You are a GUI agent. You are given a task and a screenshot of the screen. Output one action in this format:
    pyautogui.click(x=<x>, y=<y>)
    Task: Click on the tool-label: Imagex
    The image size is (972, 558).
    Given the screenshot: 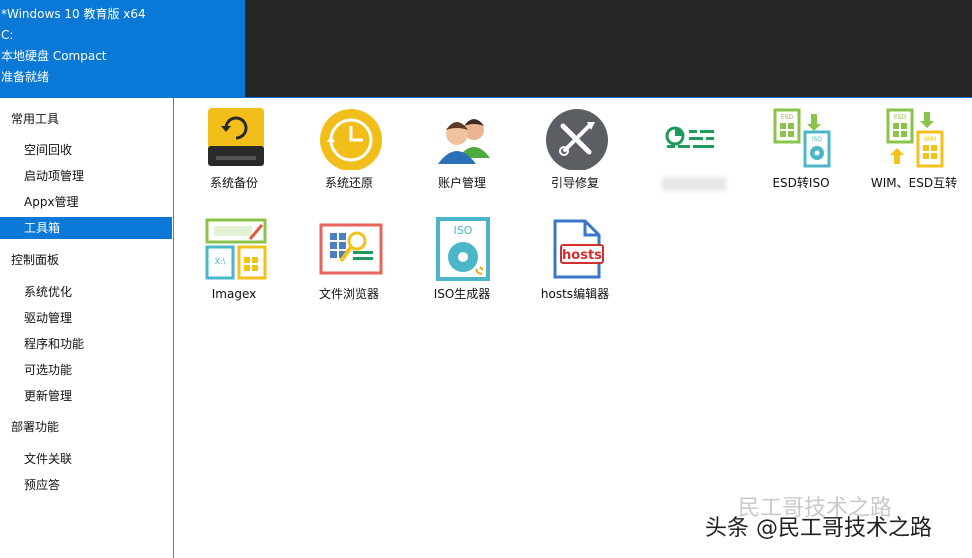 What is the action you would take?
    pyautogui.click(x=234, y=294)
    